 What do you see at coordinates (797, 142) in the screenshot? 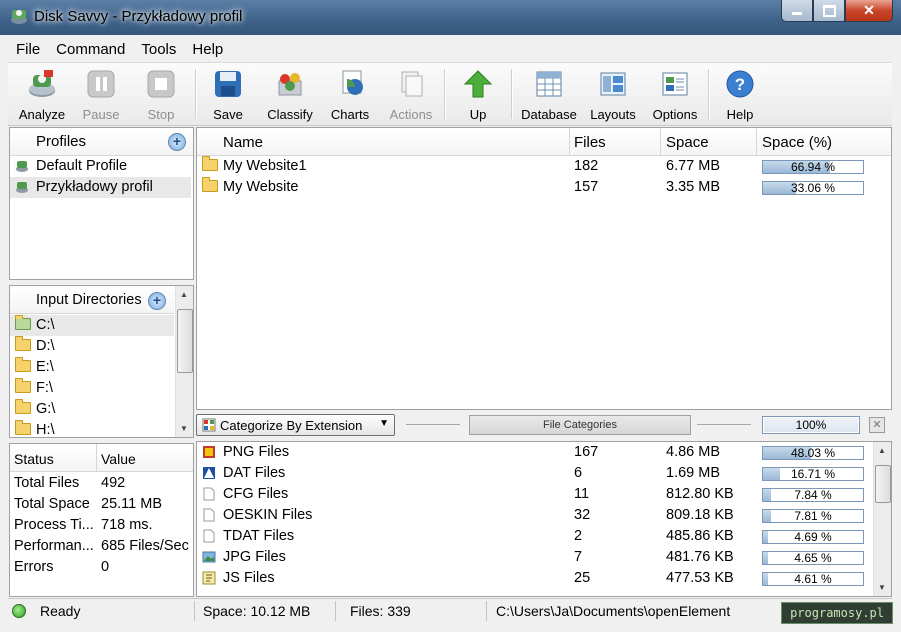
I see `space-pct-column-header: Space (%)` at bounding box center [797, 142].